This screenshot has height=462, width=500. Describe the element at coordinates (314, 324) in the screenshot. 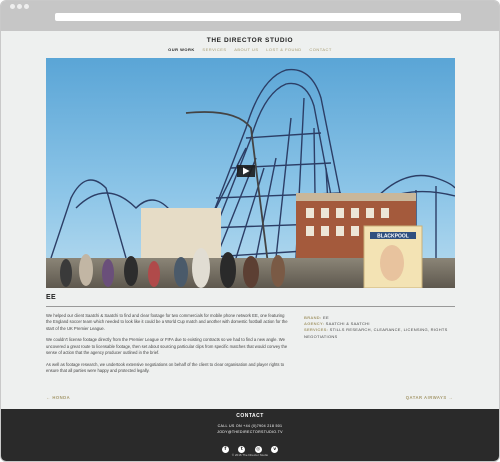

I see `meta-agency-label: AGENCY:` at that location.